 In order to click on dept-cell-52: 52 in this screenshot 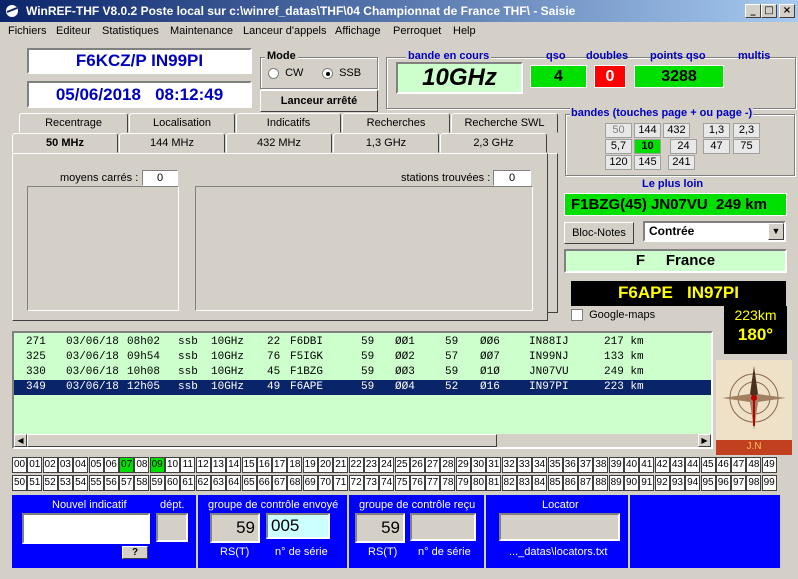, I will do `click(50, 483)`.